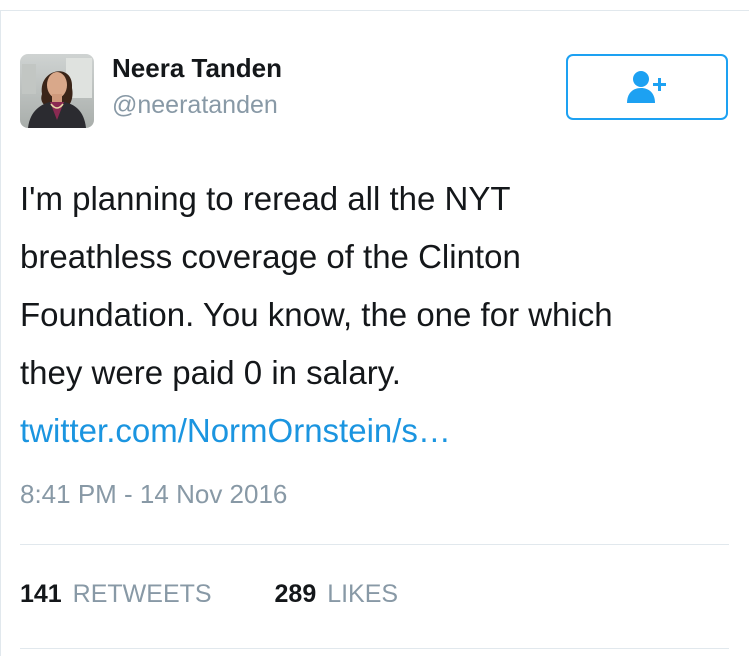 The height and width of the screenshot is (656, 749). What do you see at coordinates (195, 105) in the screenshot?
I see `author-handle: @neeratanden` at bounding box center [195, 105].